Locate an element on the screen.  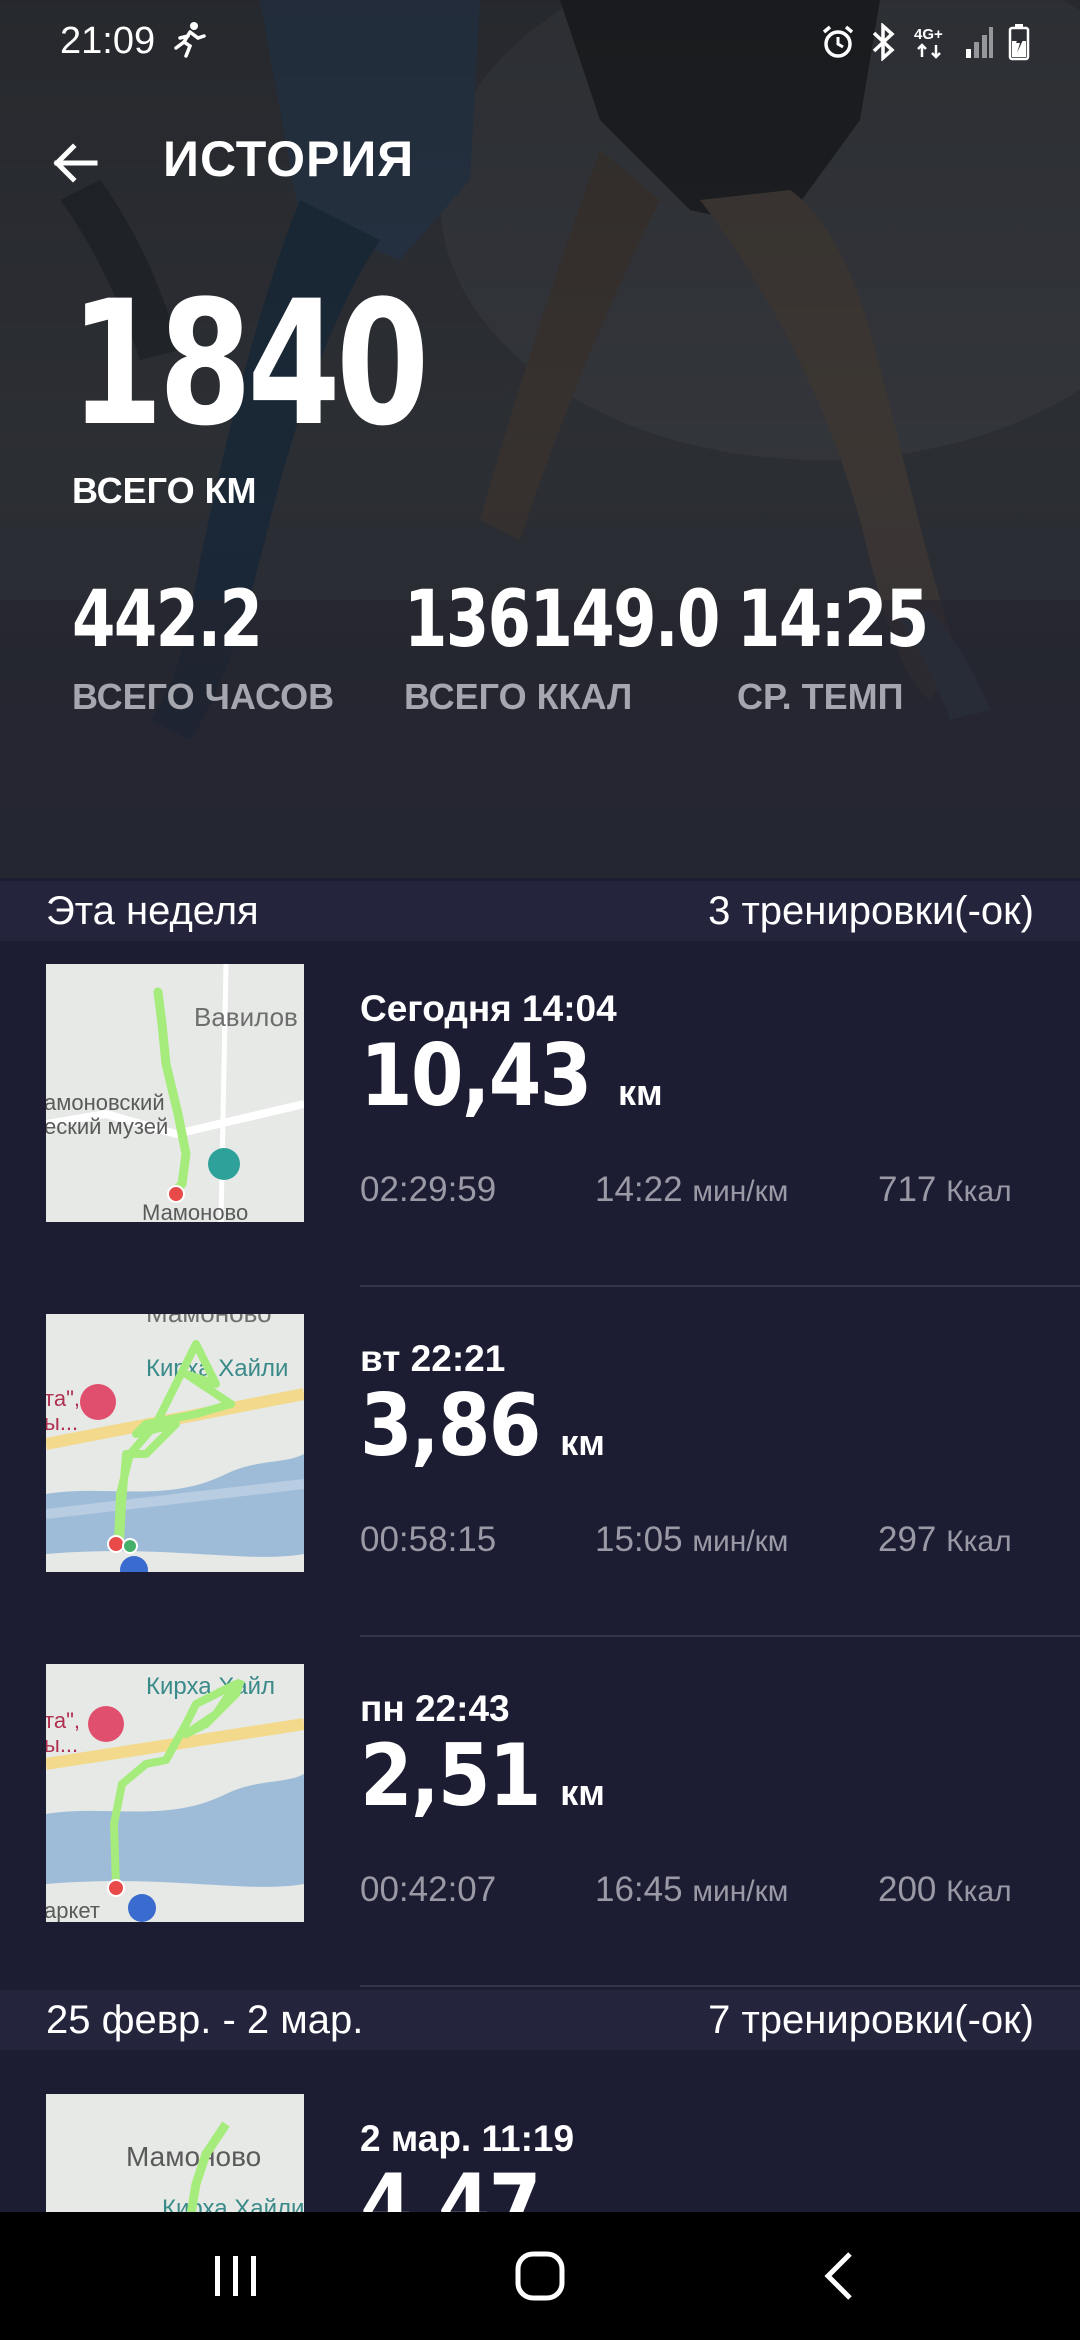
workout-date: Сегодня 14:04 is located at coordinates (488, 1008).